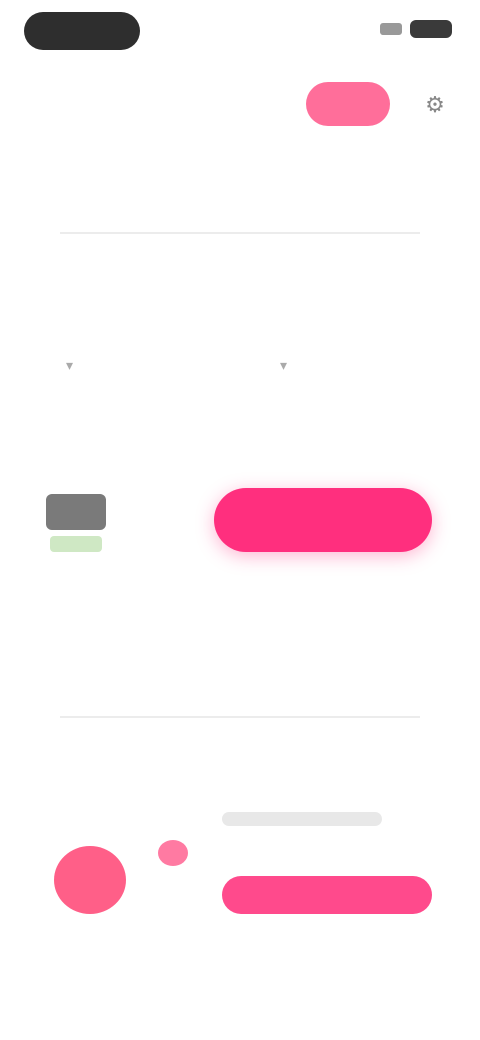 The image size is (480, 1040). Describe the element at coordinates (348, 104) in the screenshot. I see `header-action-button` at that location.